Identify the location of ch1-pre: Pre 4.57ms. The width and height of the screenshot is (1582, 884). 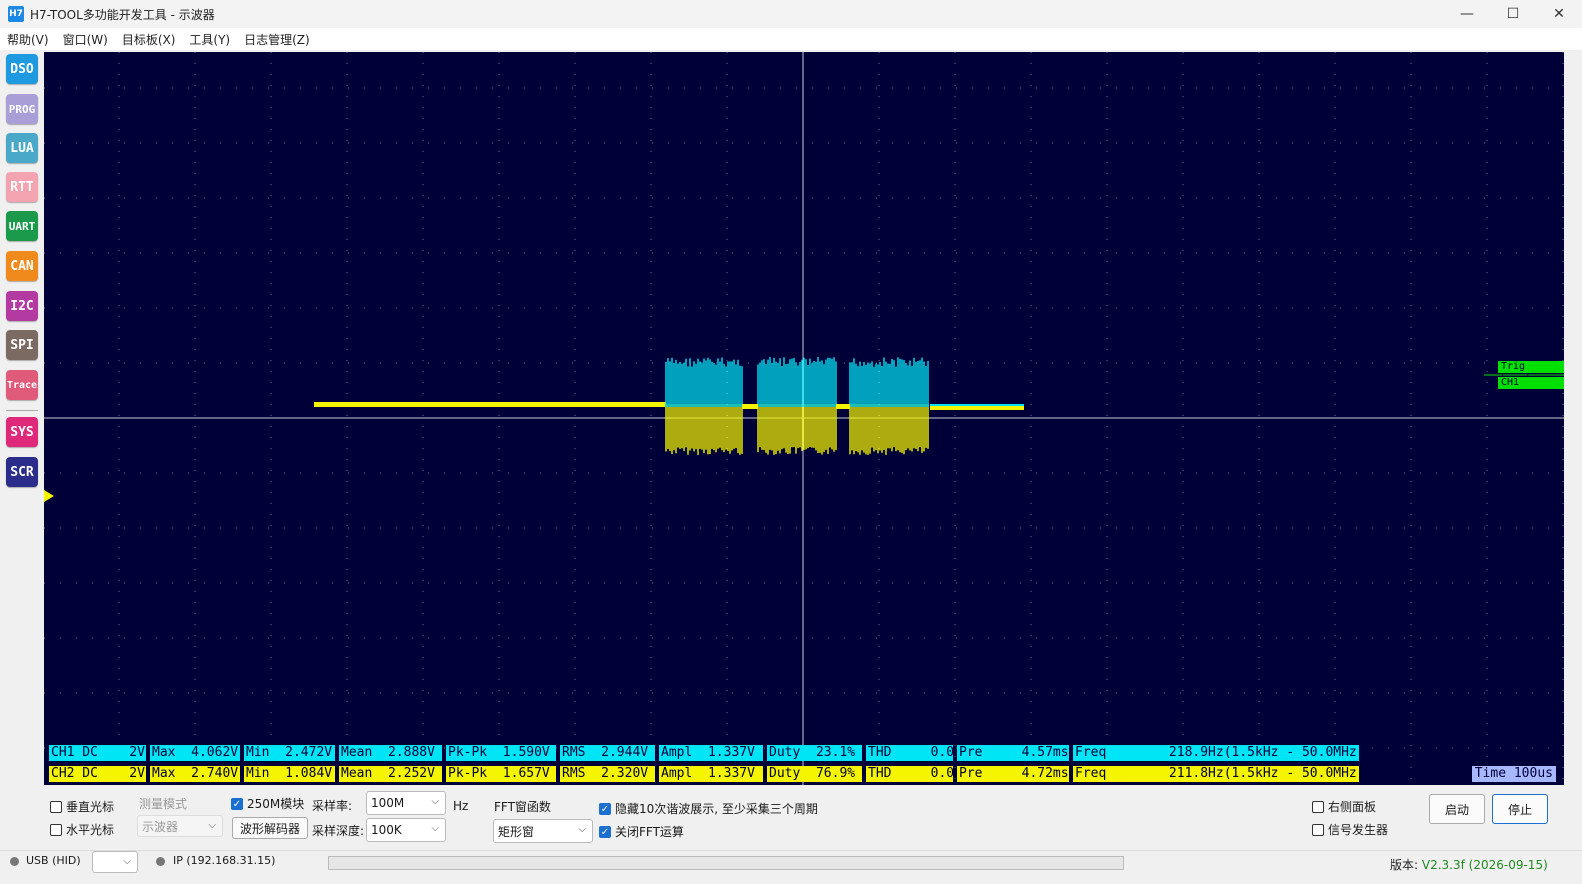
(1013, 753).